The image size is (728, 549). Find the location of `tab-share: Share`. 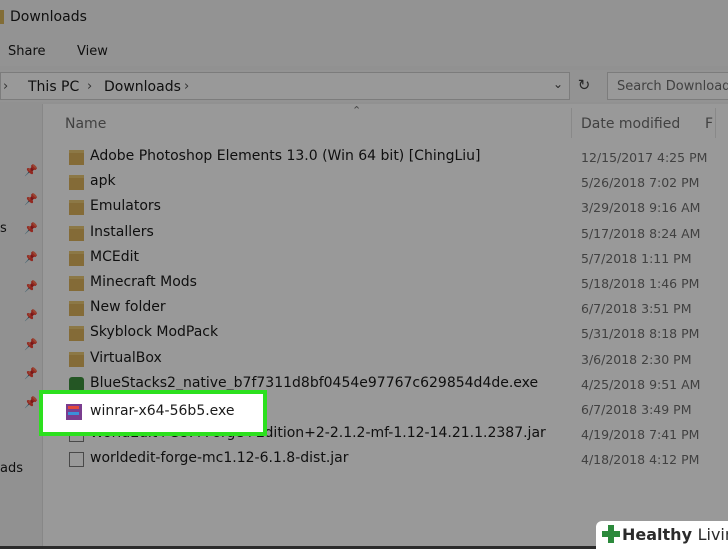

tab-share: Share is located at coordinates (27, 51).